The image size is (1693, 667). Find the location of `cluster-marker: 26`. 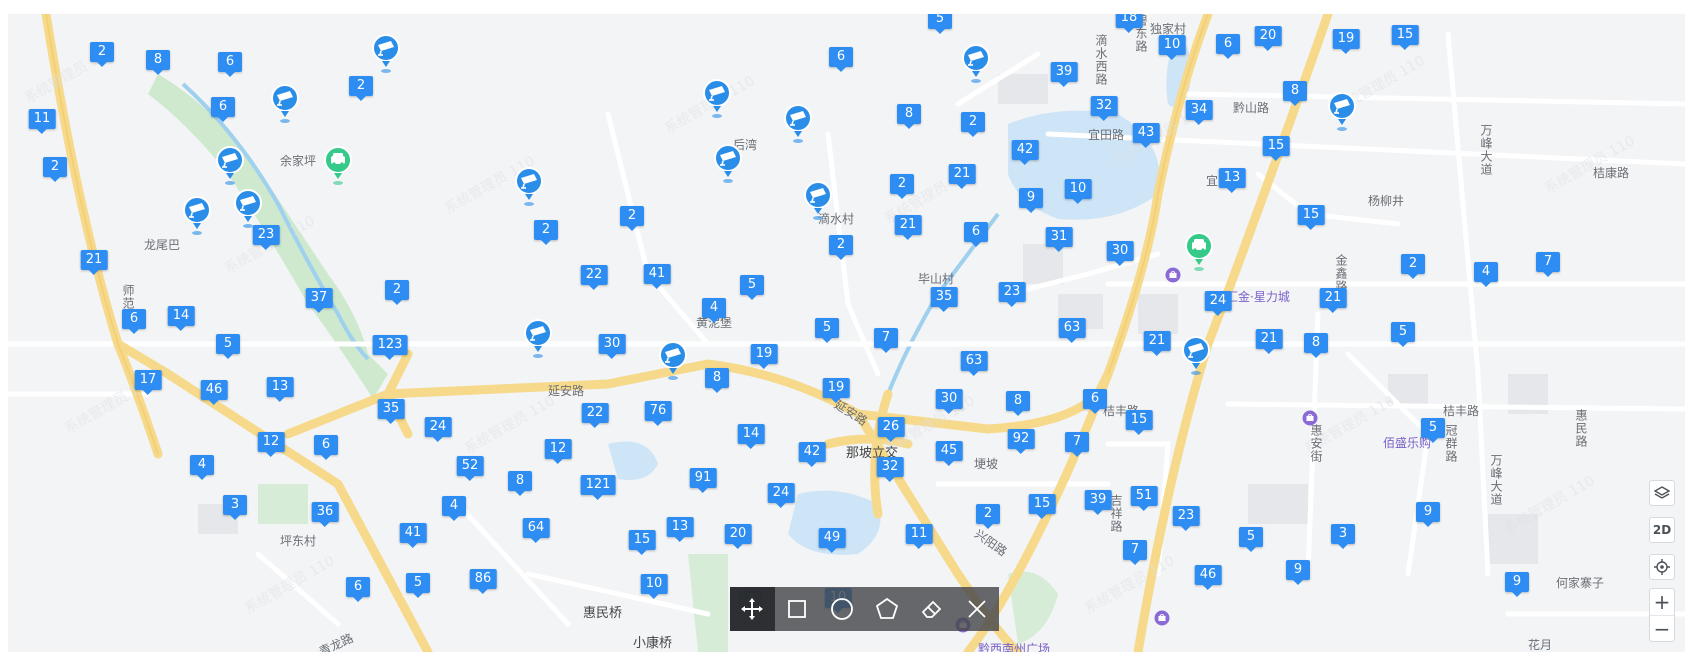

cluster-marker: 26 is located at coordinates (891, 429).